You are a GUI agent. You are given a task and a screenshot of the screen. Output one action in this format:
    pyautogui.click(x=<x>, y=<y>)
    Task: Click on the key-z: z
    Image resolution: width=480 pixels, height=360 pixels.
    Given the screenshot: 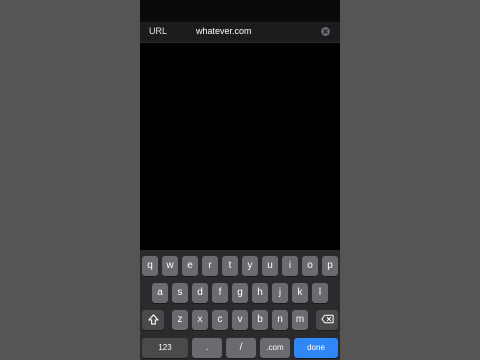 What is the action you would take?
    pyautogui.click(x=180, y=320)
    